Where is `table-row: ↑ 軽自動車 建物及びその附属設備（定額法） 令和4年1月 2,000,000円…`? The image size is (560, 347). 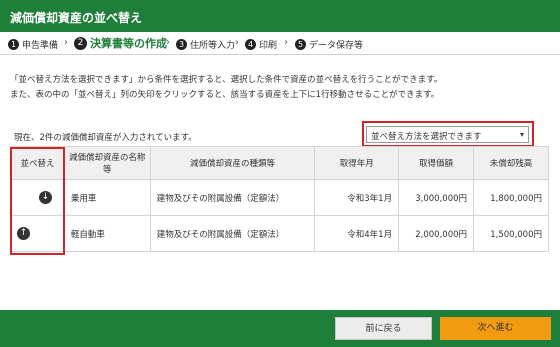
table-row: ↑ 軽自動車 建物及びその附属設備（定額法） 令和4年1月 2,000,000円… is located at coordinates (279, 233).